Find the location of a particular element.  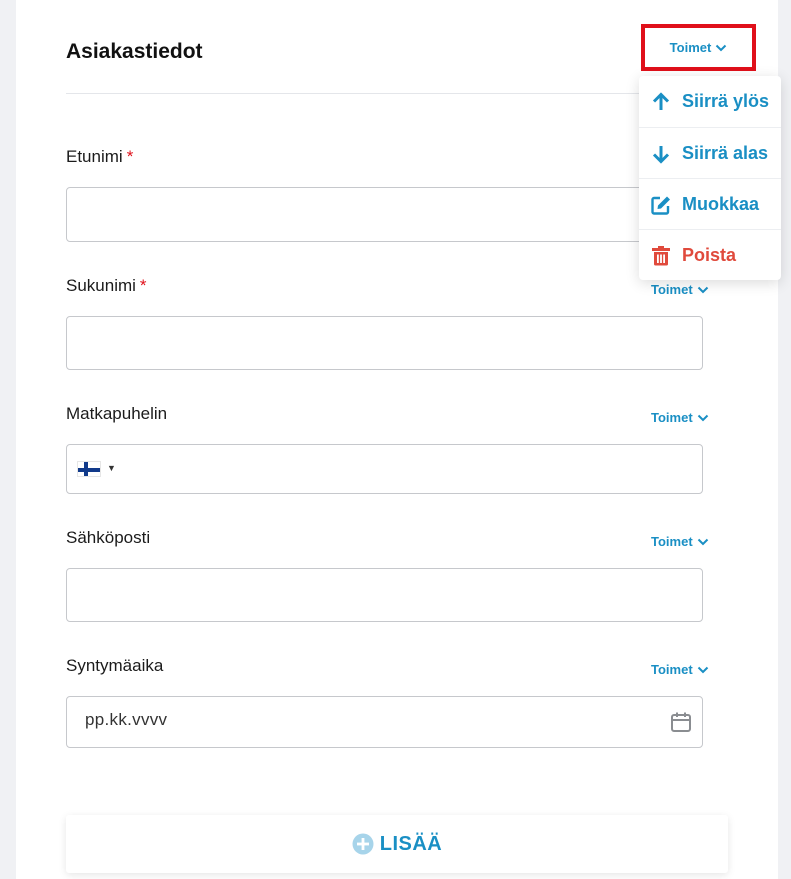

menu-item-edit: Muokkaa is located at coordinates (710, 204).